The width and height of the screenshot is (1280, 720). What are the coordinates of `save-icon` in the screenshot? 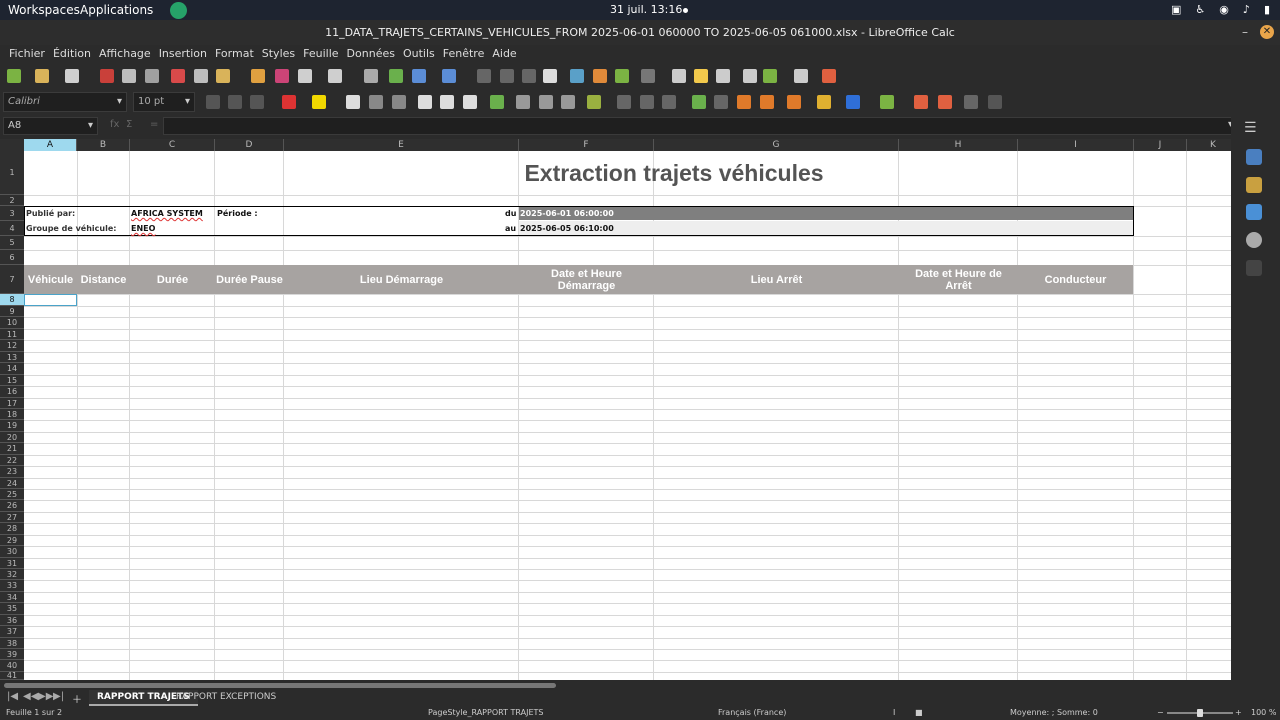 It's located at (72, 76).